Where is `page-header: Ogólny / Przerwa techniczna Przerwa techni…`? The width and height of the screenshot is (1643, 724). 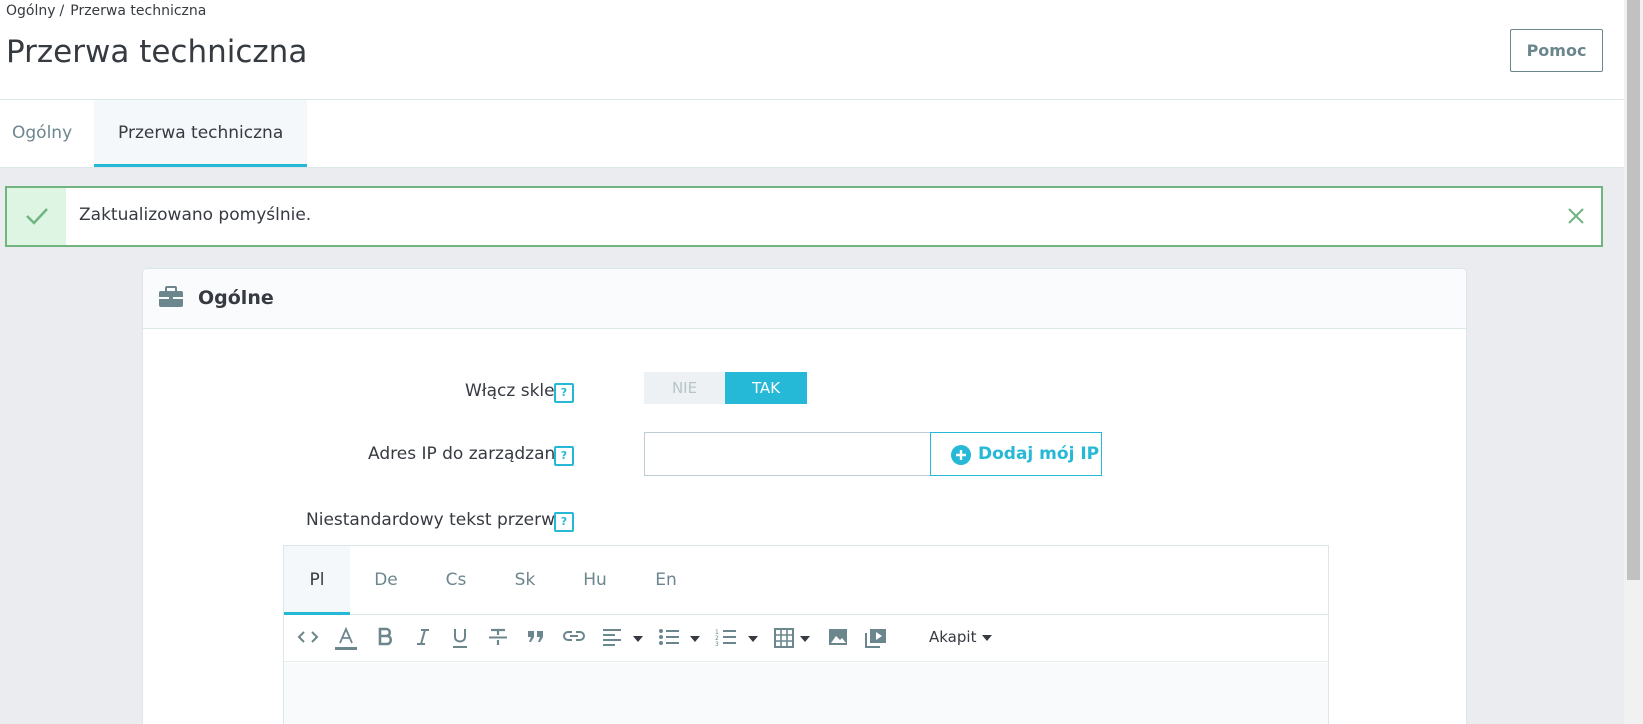 page-header: Ogólny / Przerwa techniczna Przerwa techni… is located at coordinates (812, 50).